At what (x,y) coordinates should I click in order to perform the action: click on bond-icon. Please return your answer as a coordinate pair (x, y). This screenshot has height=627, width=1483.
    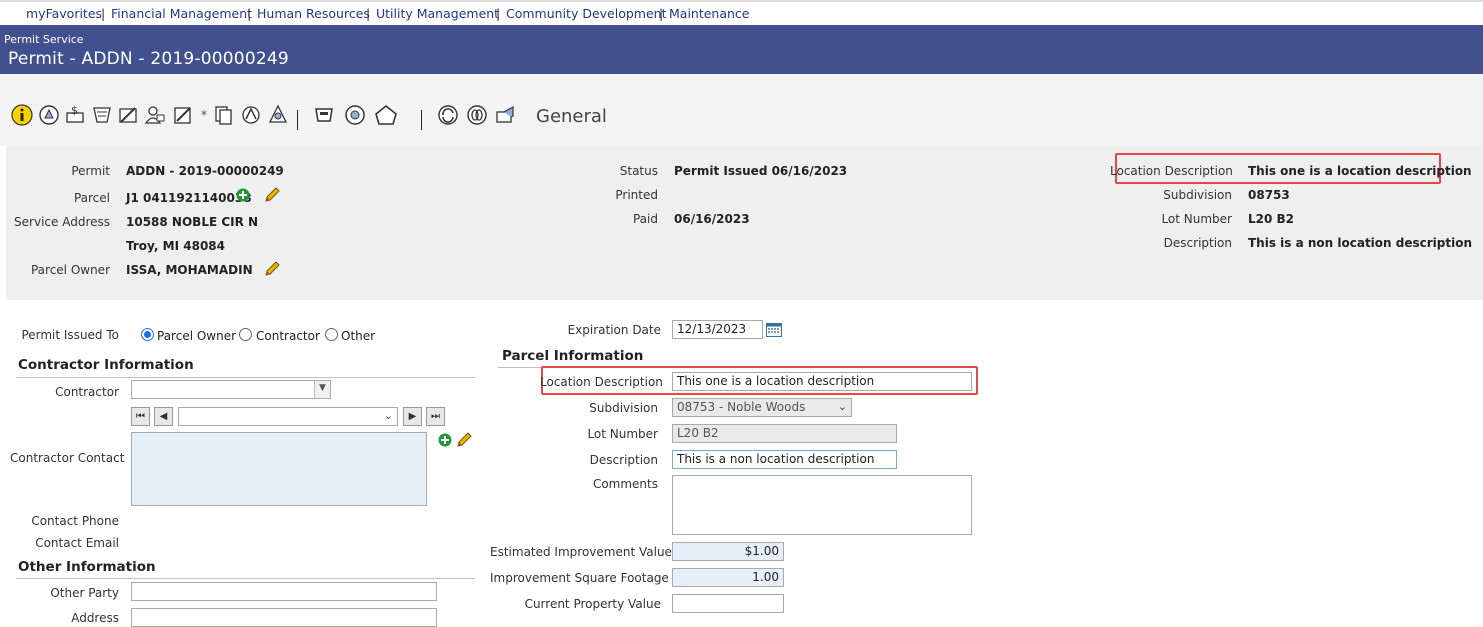
    Looking at the image, I should click on (323, 114).